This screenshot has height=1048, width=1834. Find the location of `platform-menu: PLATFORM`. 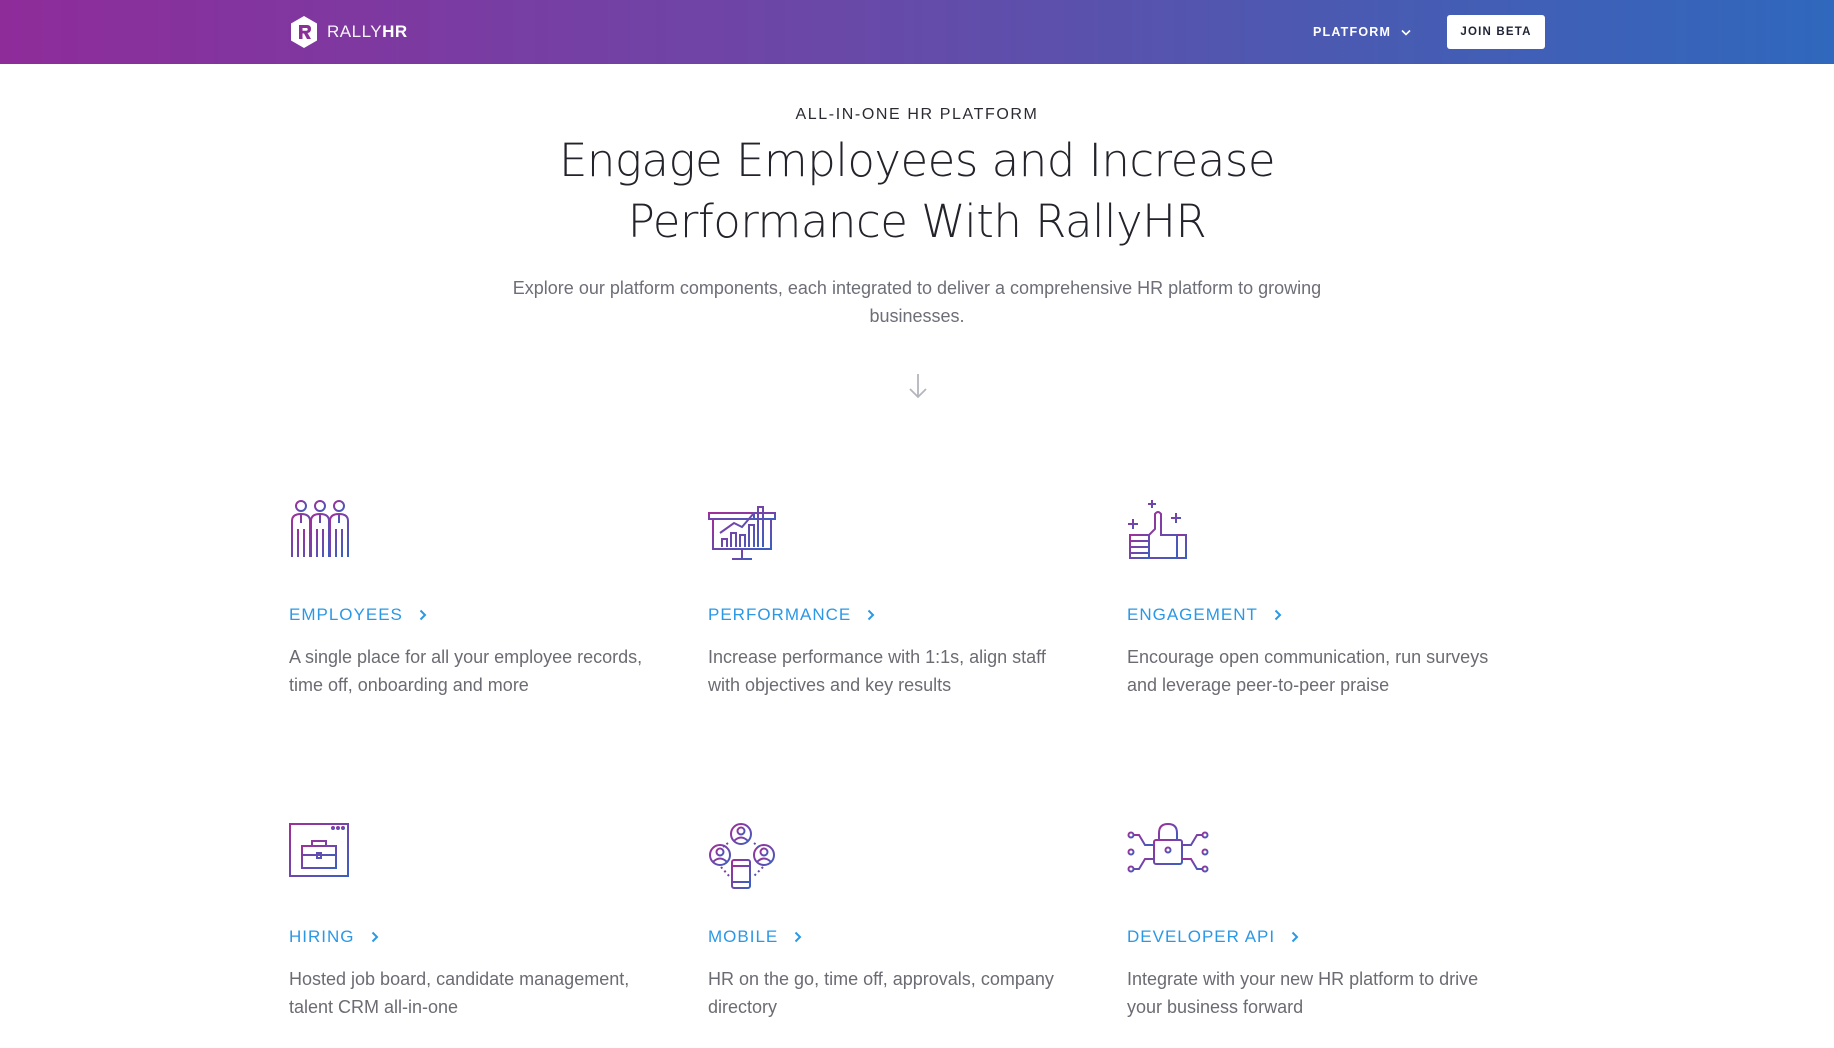

platform-menu: PLATFORM is located at coordinates (1362, 32).